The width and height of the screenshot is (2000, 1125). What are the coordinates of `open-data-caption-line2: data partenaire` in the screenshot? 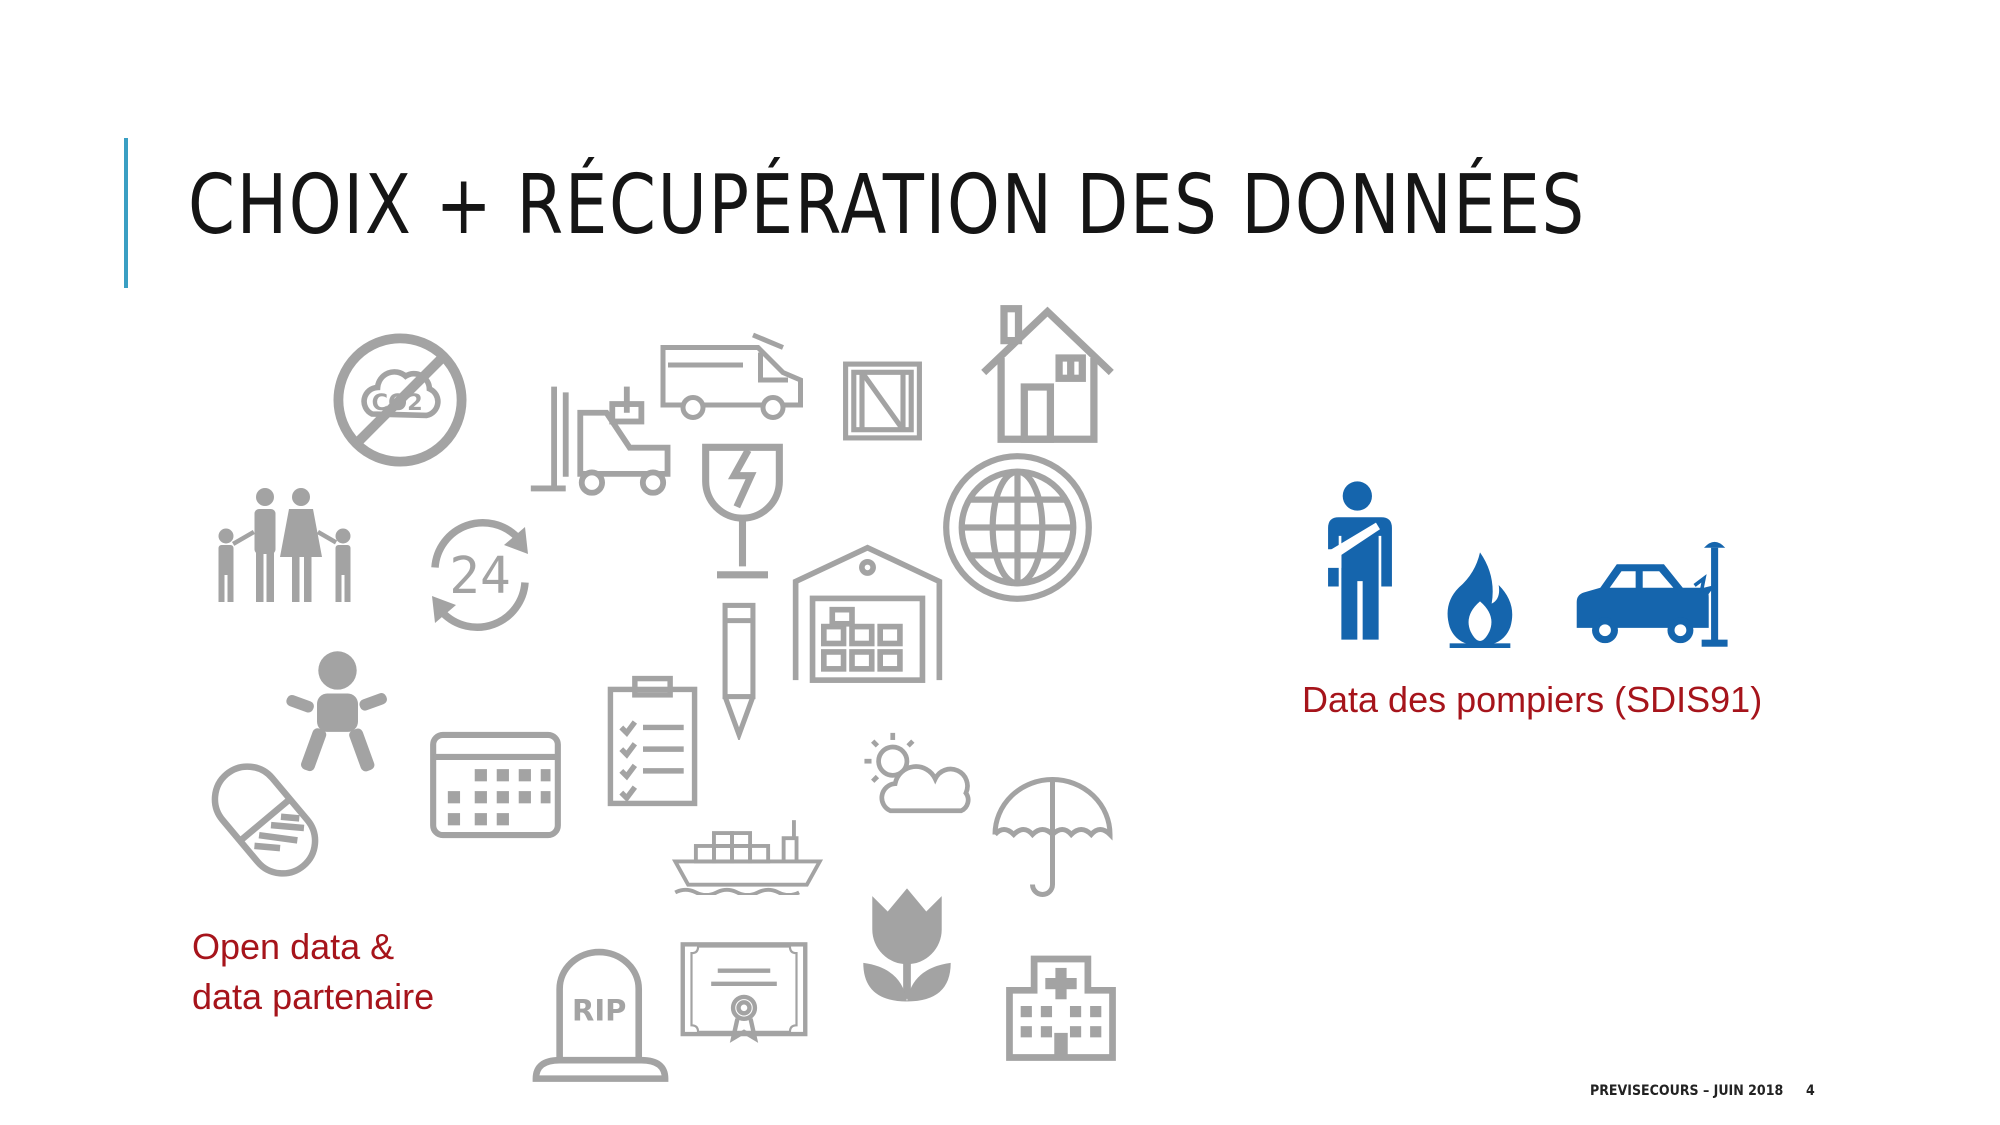 It's located at (313, 996).